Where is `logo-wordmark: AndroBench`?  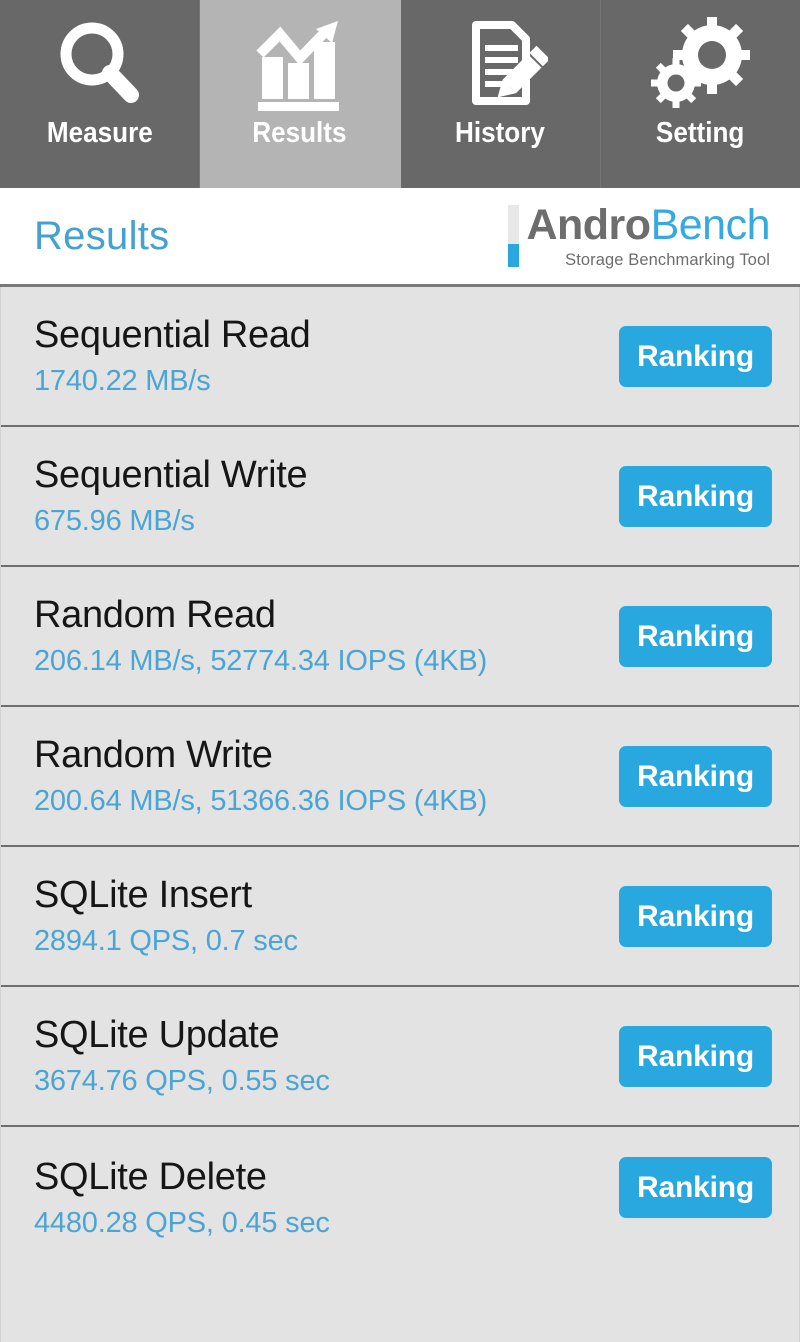
logo-wordmark: AndroBench is located at coordinates (648, 225).